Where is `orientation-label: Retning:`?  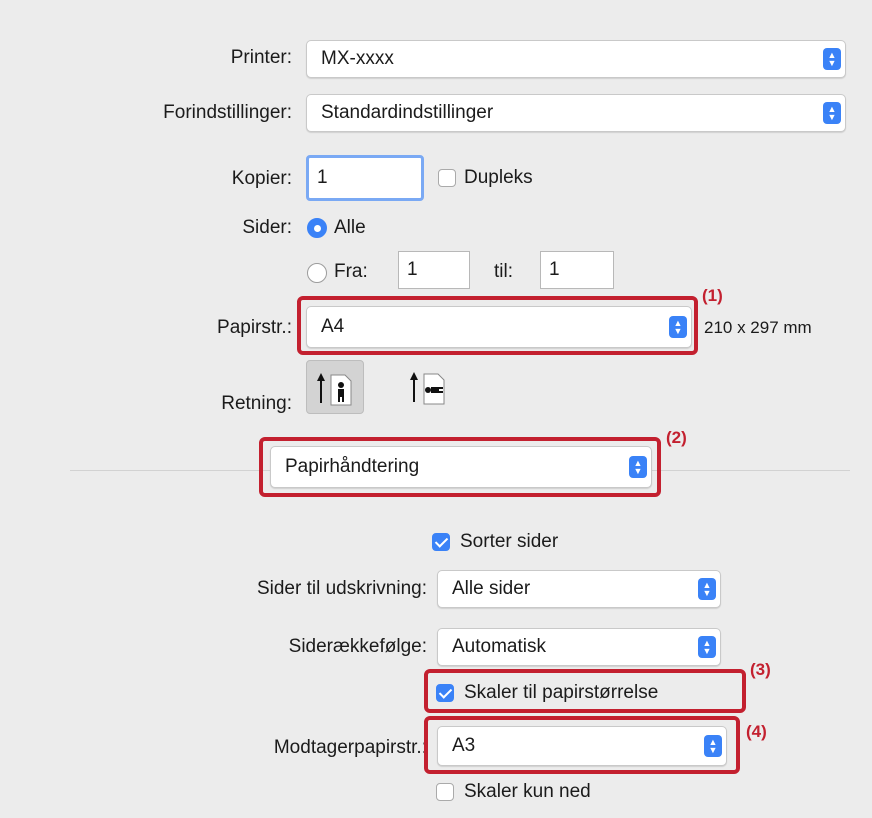
orientation-label: Retning: is located at coordinates (256, 403).